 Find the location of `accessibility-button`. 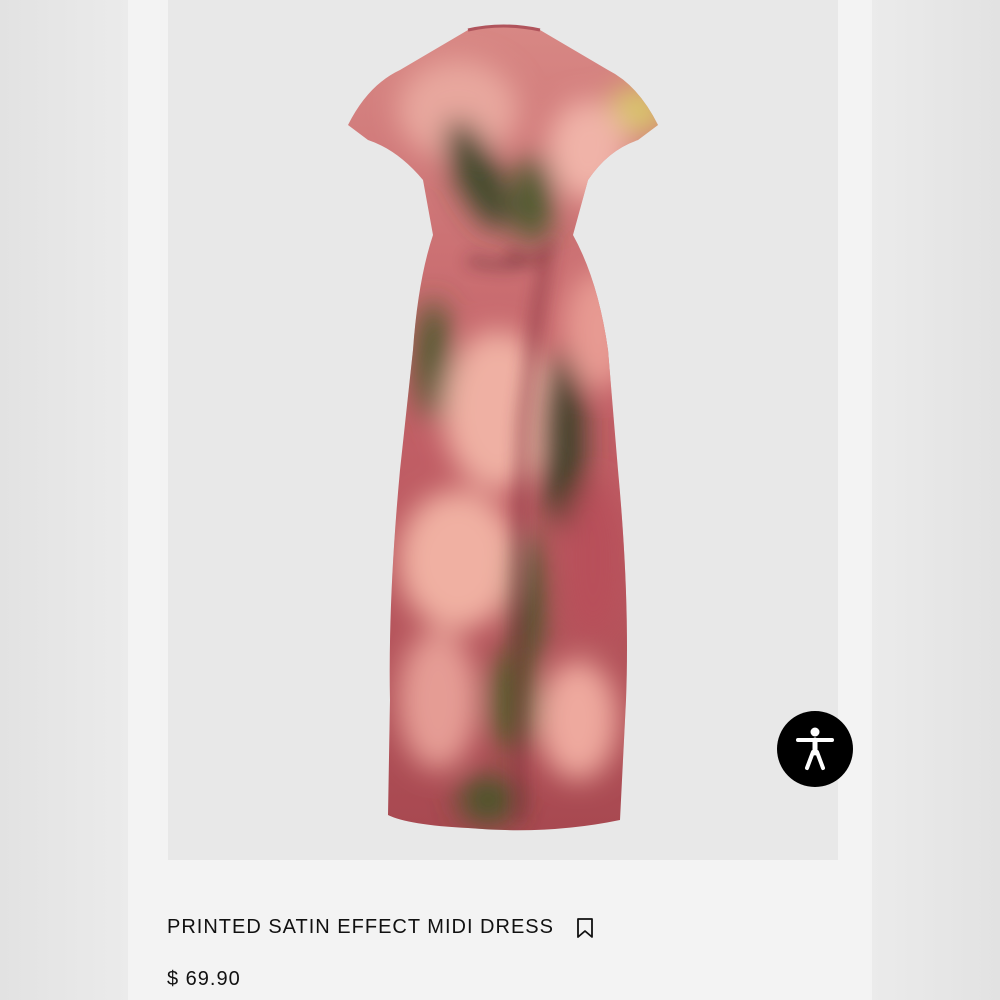

accessibility-button is located at coordinates (815, 749).